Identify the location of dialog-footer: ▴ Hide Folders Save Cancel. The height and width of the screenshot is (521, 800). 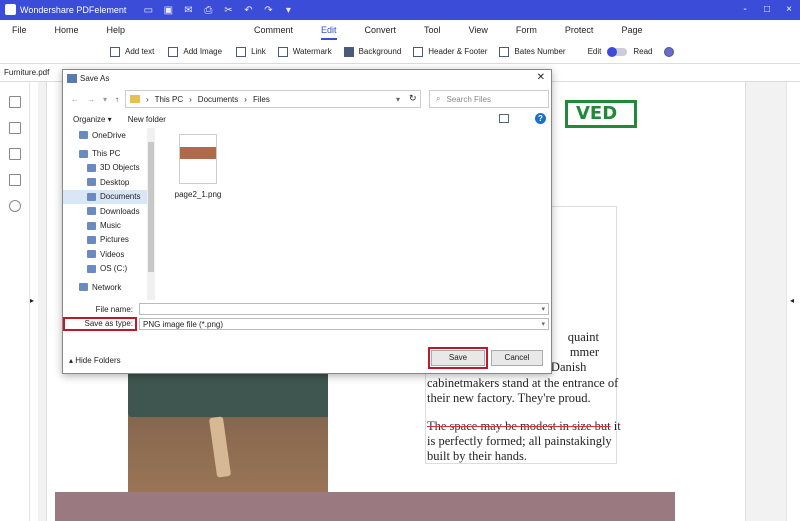
(308, 360).